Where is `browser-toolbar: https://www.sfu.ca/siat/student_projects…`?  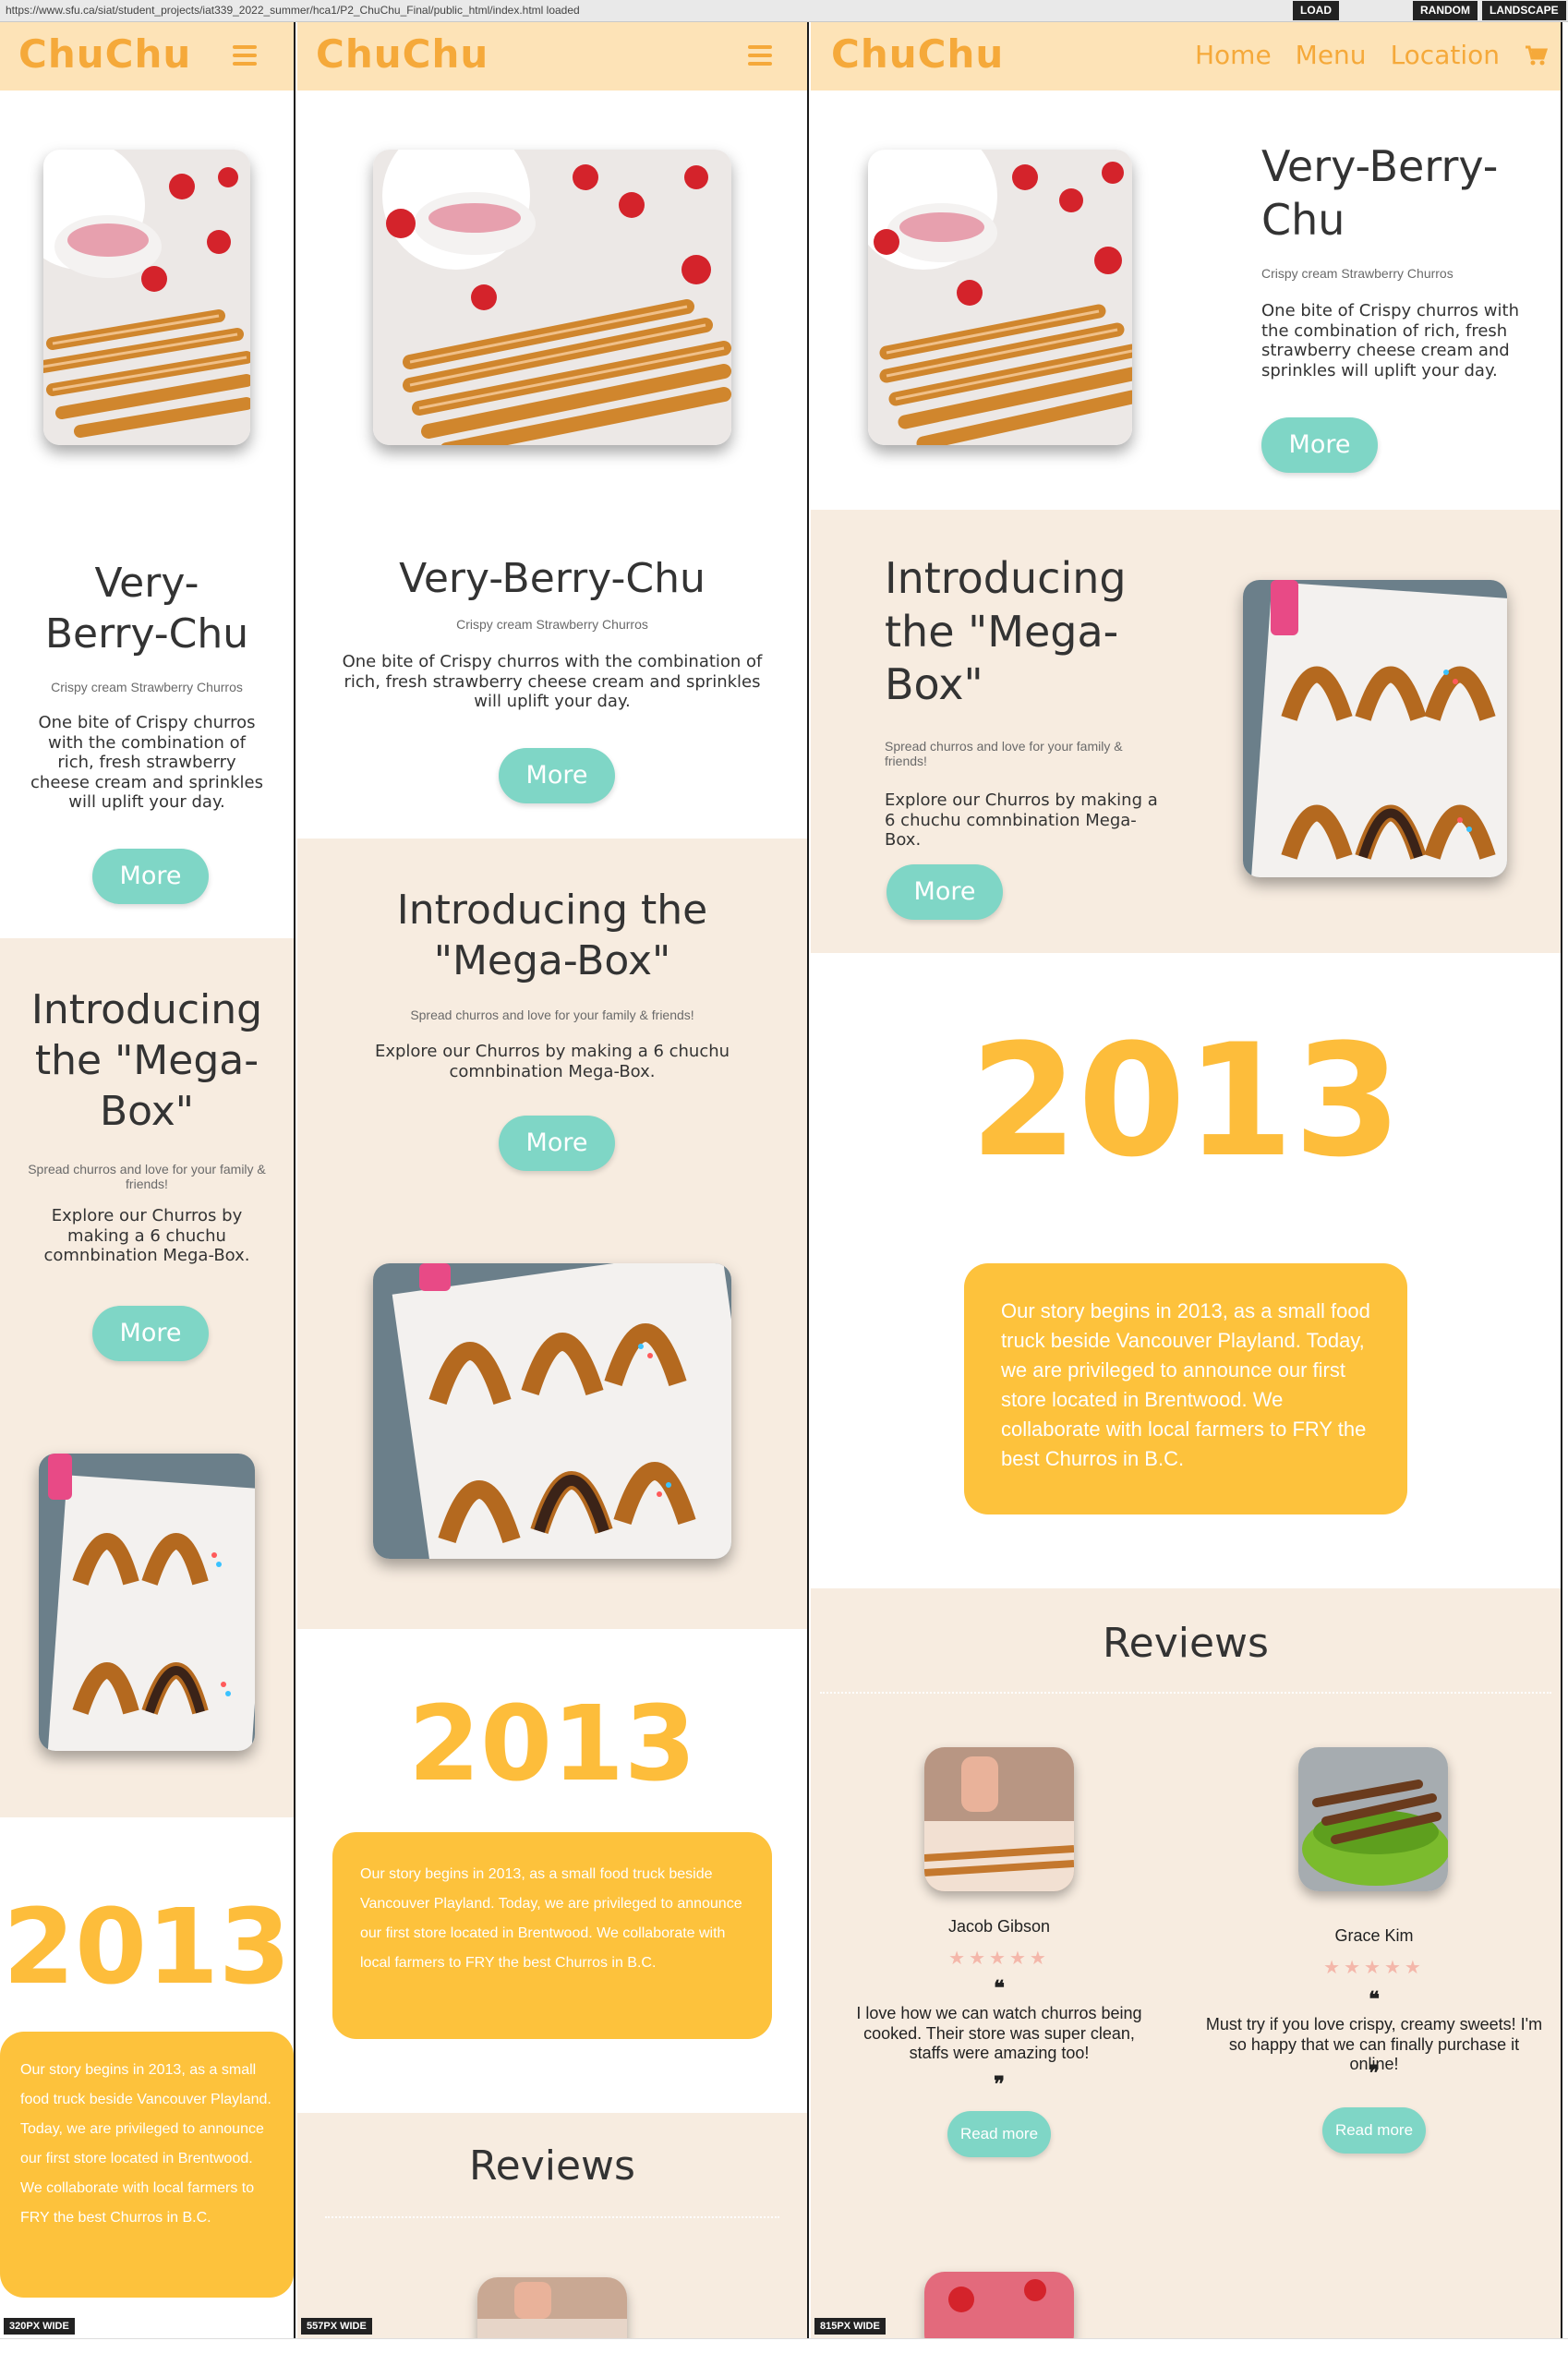 browser-toolbar: https://www.sfu.ca/siat/student_projects… is located at coordinates (784, 11).